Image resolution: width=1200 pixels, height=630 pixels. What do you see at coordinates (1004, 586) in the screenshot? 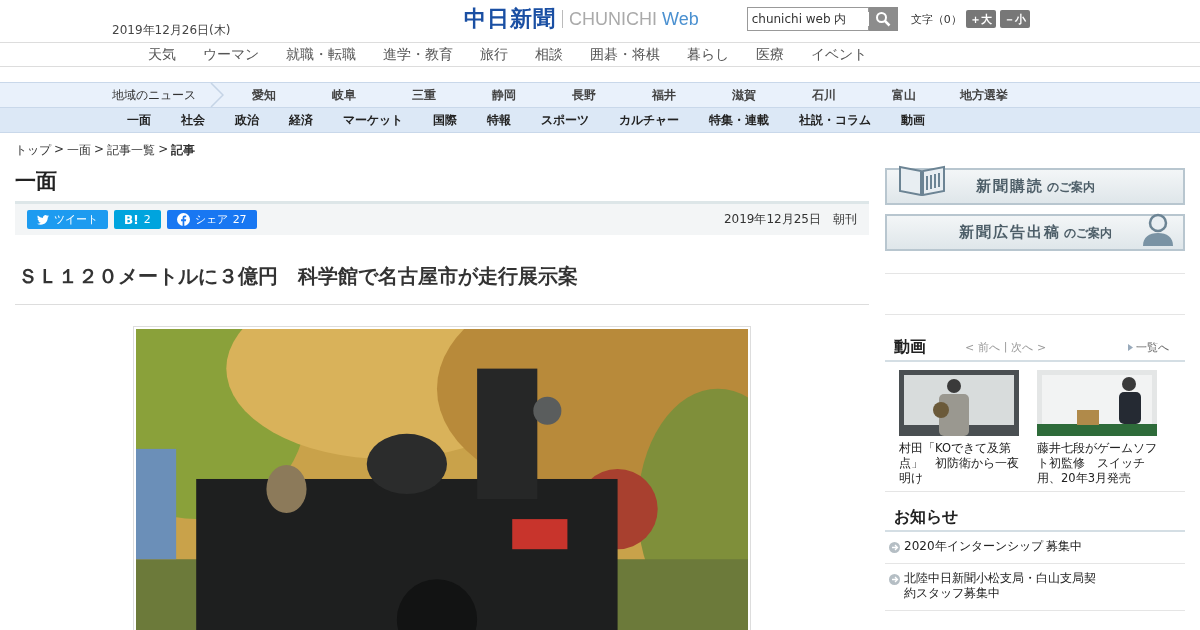
I see `notice-link: 北陸中日新聞小松支局・白山支局契約スタッフ募集中` at bounding box center [1004, 586].